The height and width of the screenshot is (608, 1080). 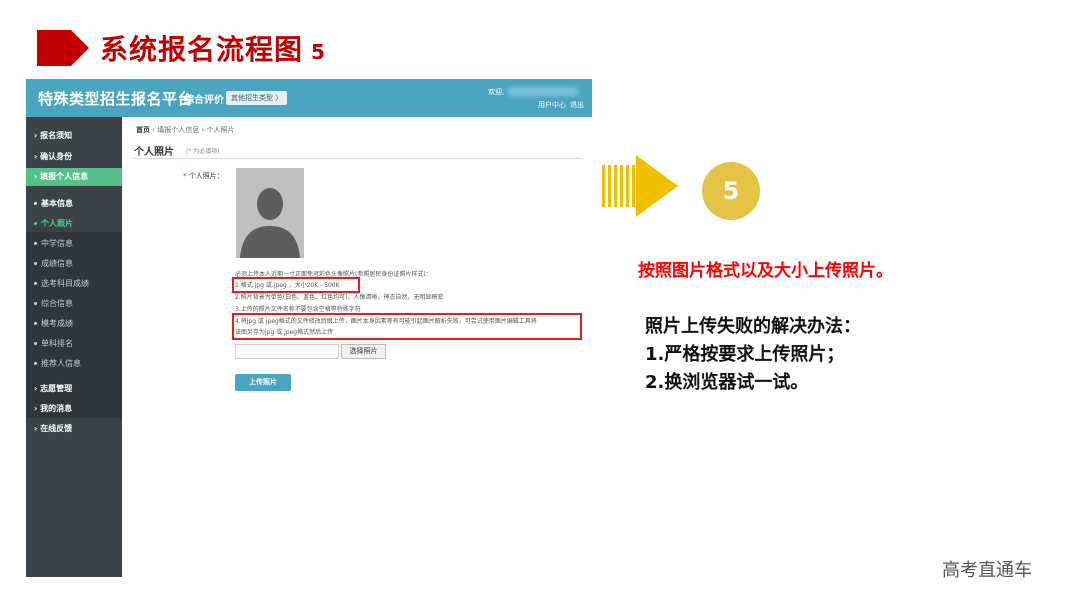 I want to click on photo-placeholder, so click(x=270, y=213).